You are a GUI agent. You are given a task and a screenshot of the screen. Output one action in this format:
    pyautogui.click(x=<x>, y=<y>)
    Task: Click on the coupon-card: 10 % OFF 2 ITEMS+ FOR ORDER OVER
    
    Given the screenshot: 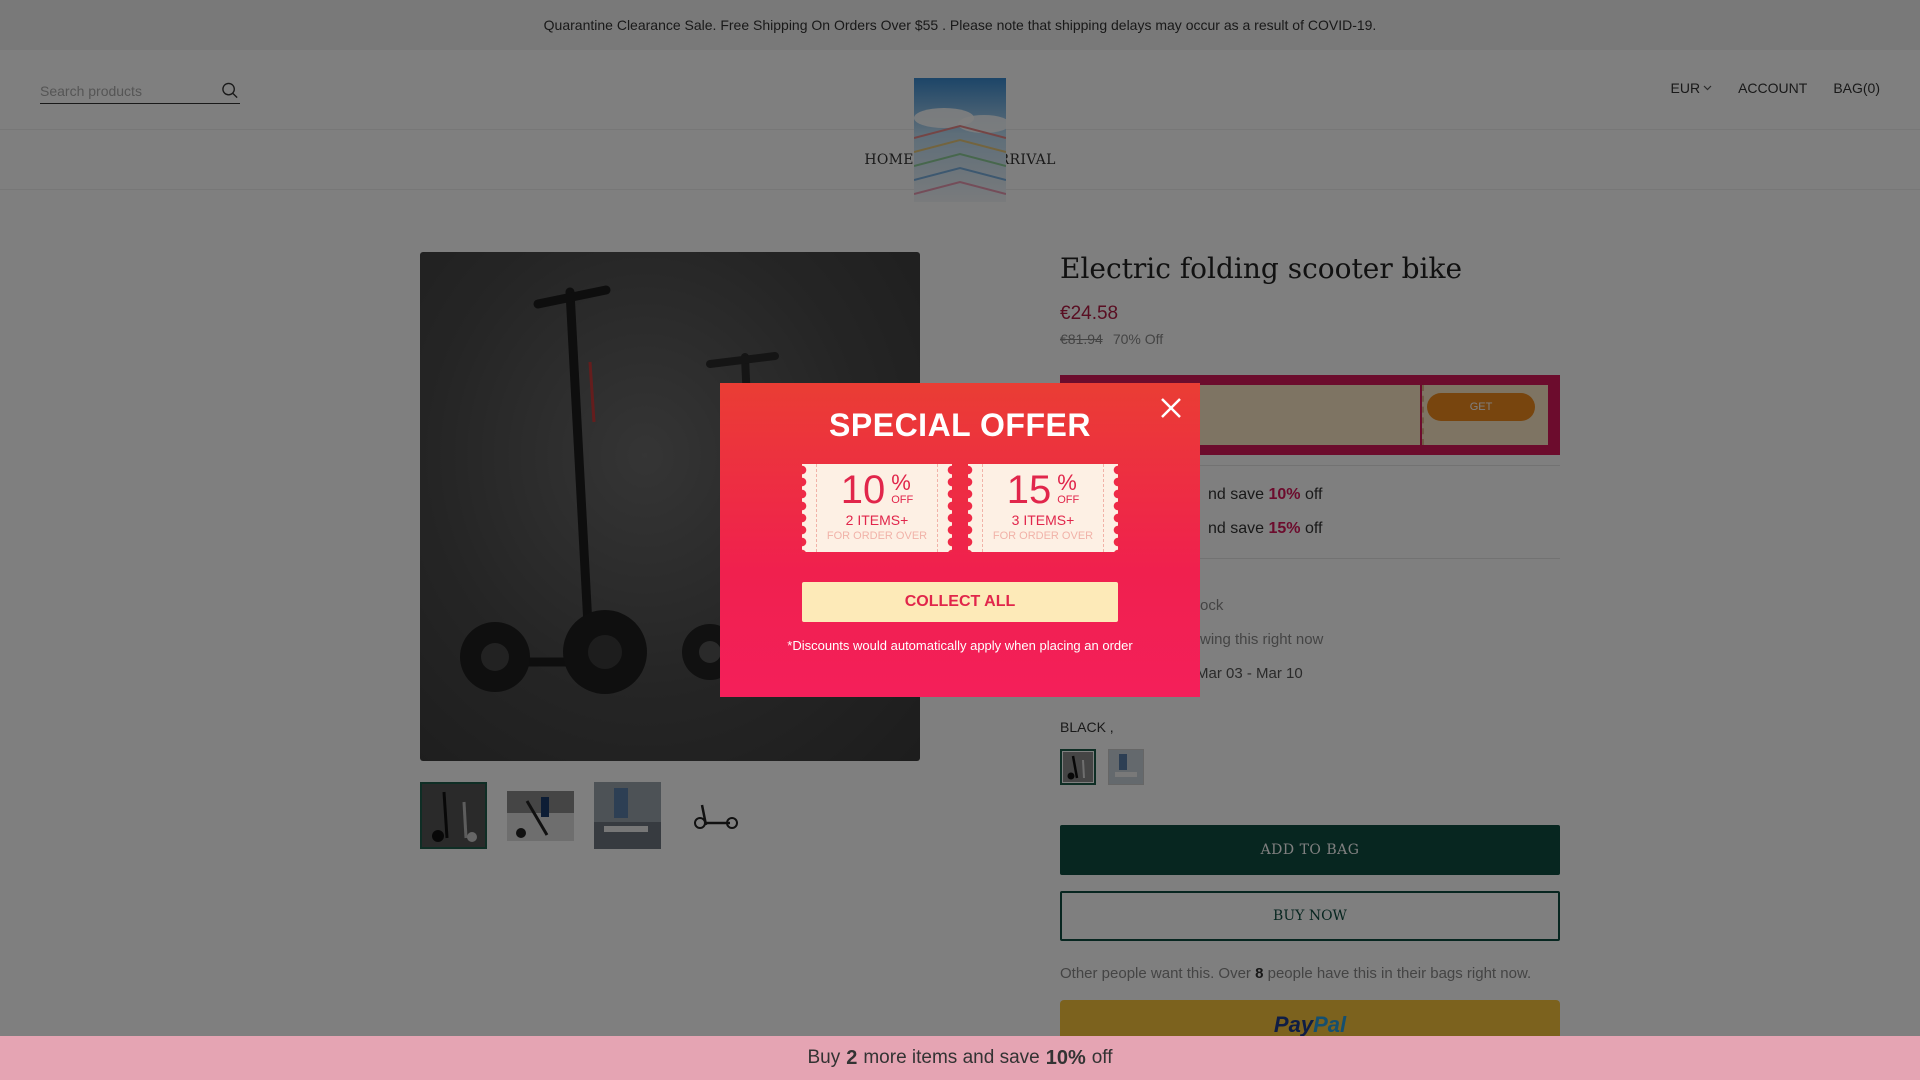 What is the action you would take?
    pyautogui.click(x=877, y=508)
    